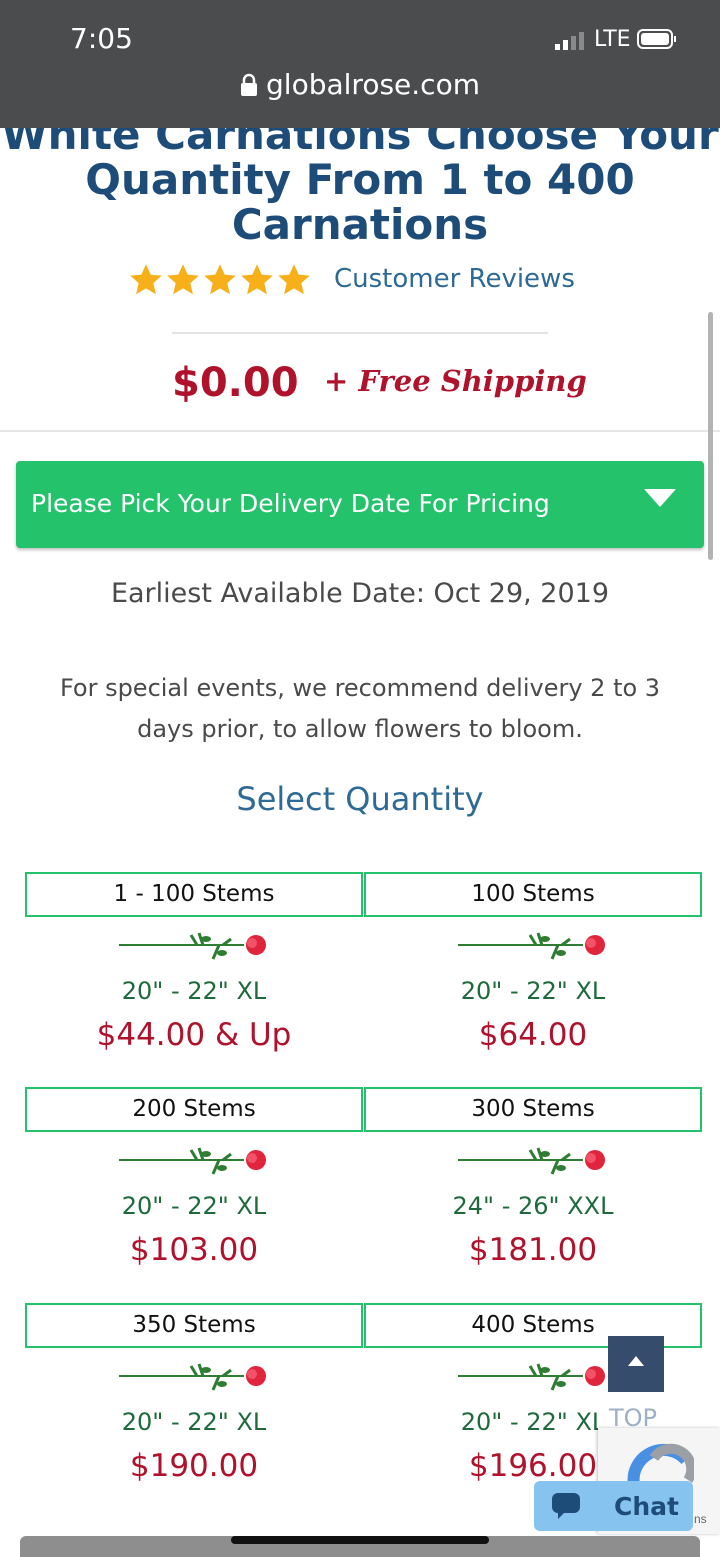  Describe the element at coordinates (533, 1109) in the screenshot. I see `quantity-option-label: 300 Stems` at that location.